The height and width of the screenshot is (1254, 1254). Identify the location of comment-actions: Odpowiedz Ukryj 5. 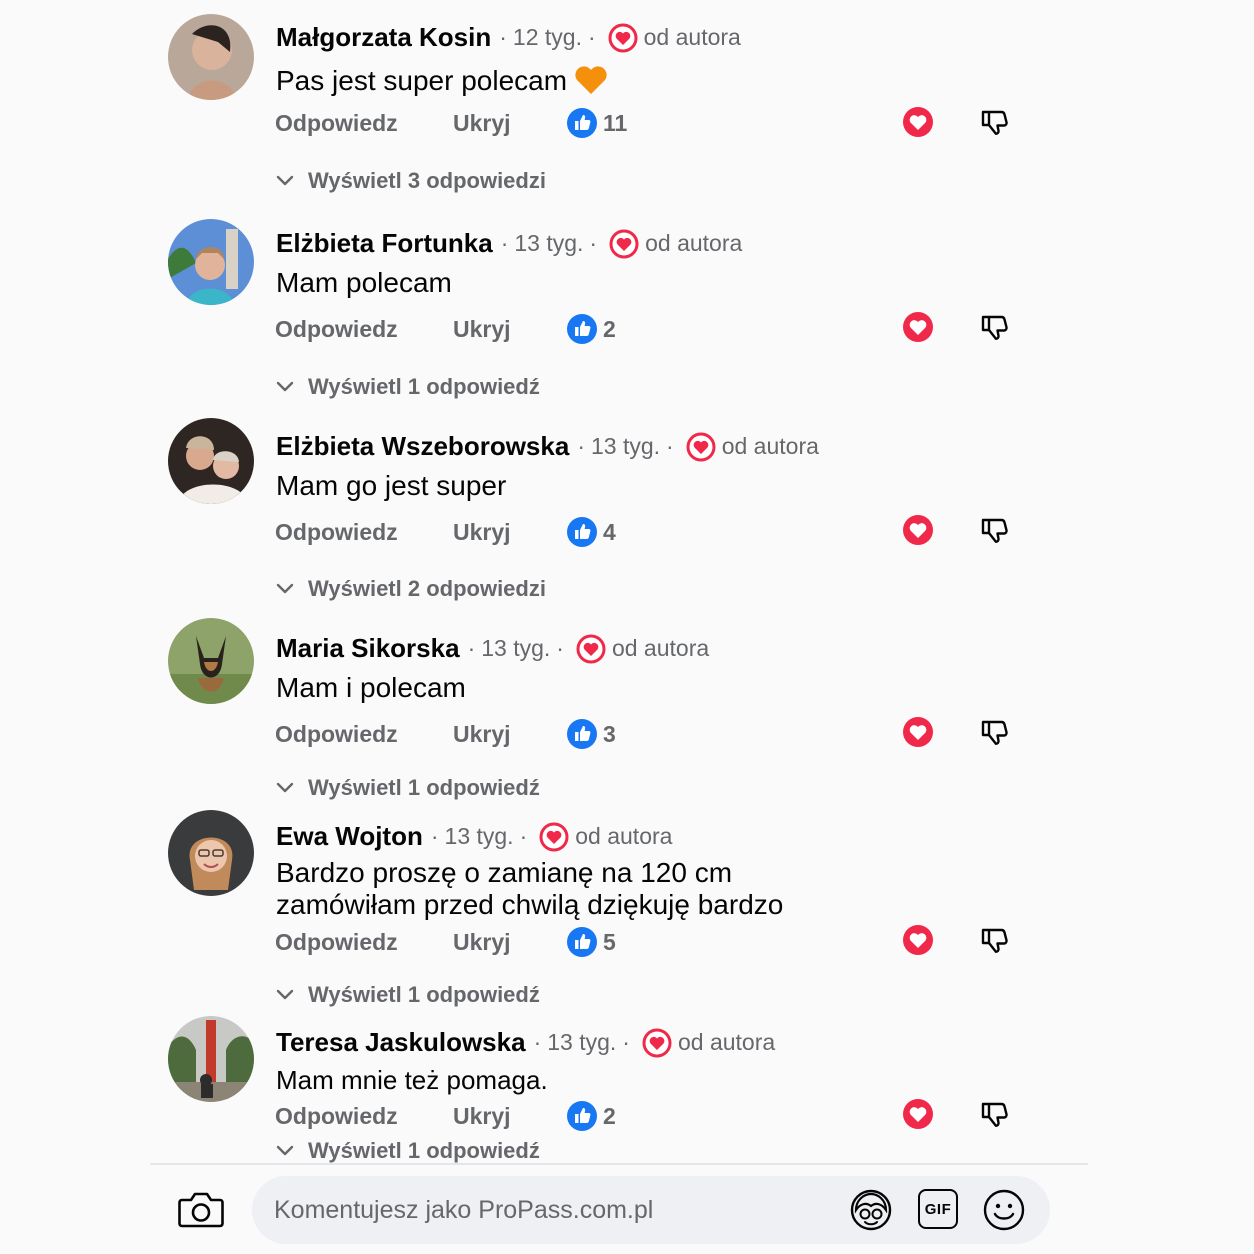
(445, 942).